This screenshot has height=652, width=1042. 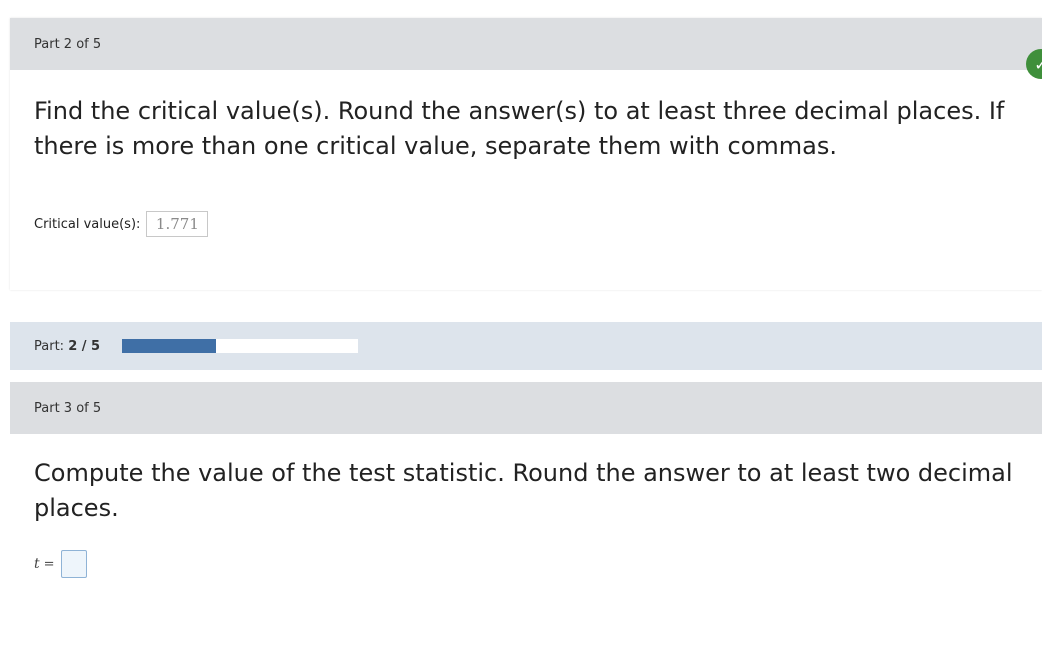 I want to click on part-2-header: Part 2 of 5, so click(x=526, y=44).